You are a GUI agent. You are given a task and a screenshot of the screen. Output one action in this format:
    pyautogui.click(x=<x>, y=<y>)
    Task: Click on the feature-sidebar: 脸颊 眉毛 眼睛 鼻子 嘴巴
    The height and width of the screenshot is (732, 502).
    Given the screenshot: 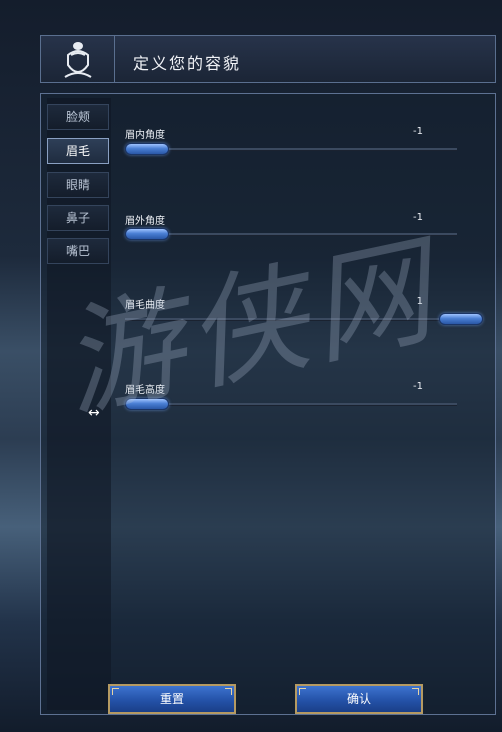 What is the action you would take?
    pyautogui.click(x=79, y=404)
    